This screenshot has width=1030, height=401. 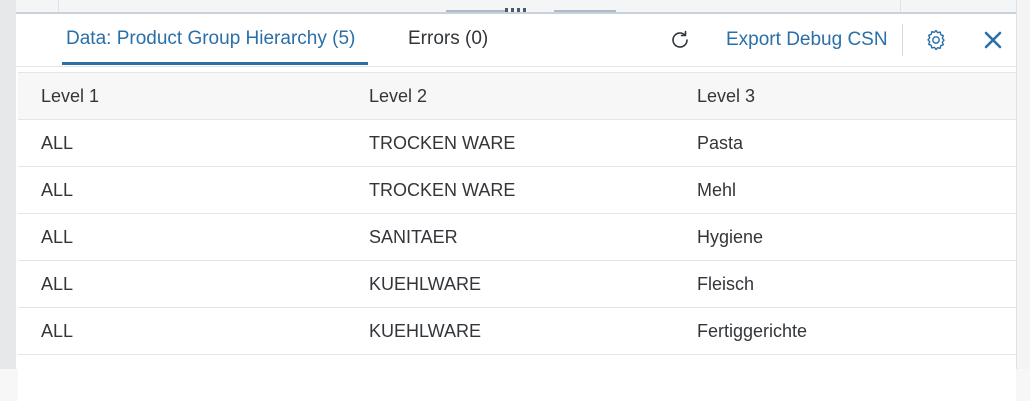 I want to click on tab-data-product-group-hierarchy: Data: Product Group Hierarchy (5), so click(x=210, y=40).